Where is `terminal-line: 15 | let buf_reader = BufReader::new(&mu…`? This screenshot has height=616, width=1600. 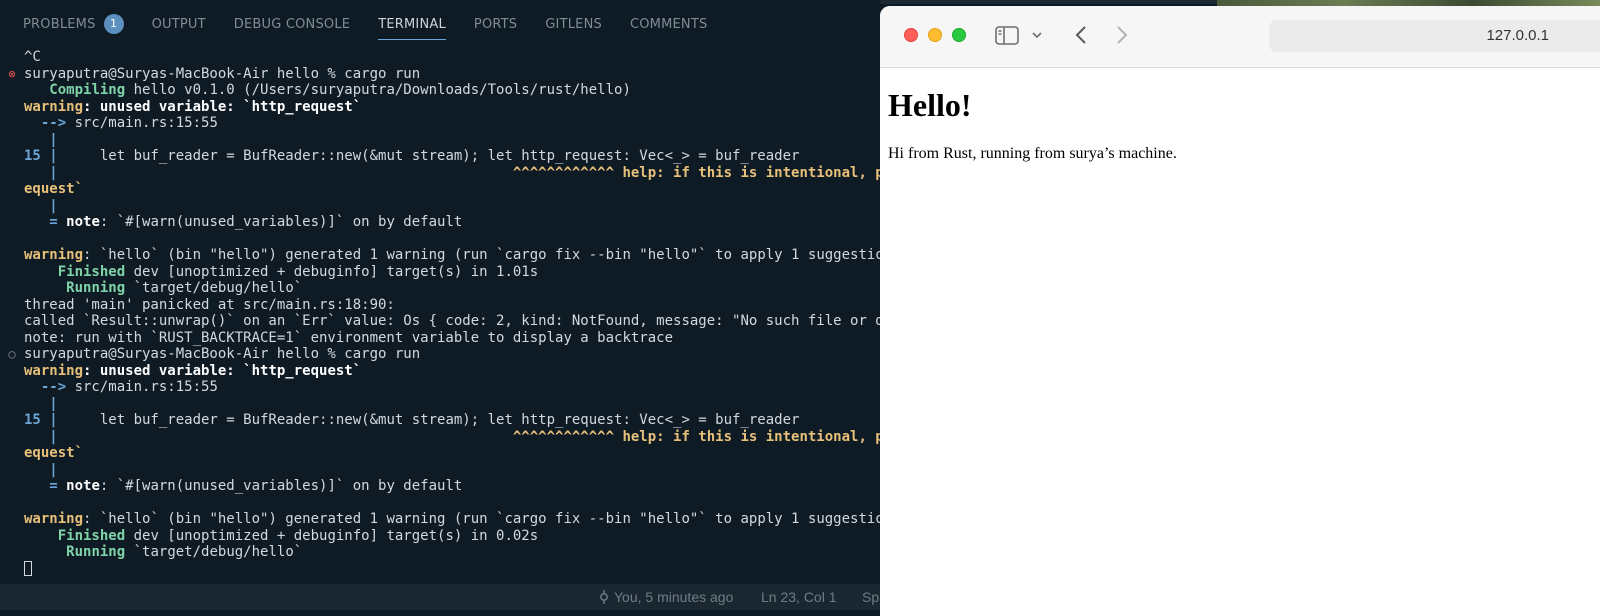
terminal-line: 15 | let buf_reader = BufReader::new(&mu… is located at coordinates (440, 420).